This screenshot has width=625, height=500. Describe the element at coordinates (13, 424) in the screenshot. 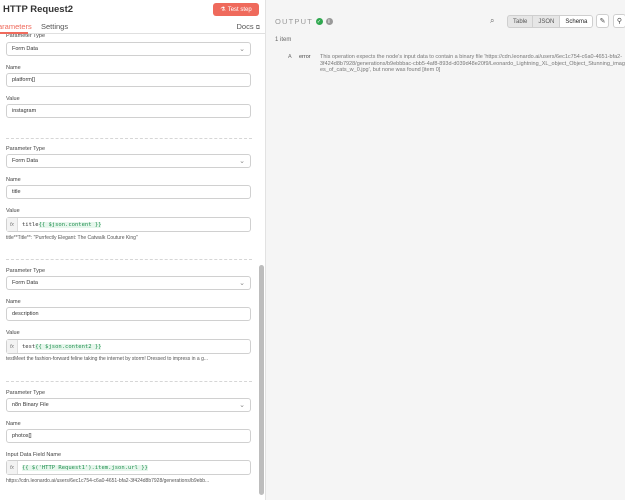

I see `p4-name-label: Name` at that location.